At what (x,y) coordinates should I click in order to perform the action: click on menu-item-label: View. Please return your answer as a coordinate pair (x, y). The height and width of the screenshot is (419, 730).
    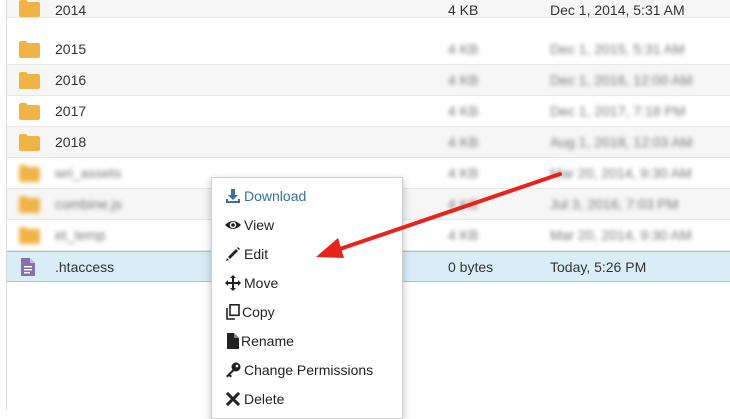
    Looking at the image, I should click on (259, 225).